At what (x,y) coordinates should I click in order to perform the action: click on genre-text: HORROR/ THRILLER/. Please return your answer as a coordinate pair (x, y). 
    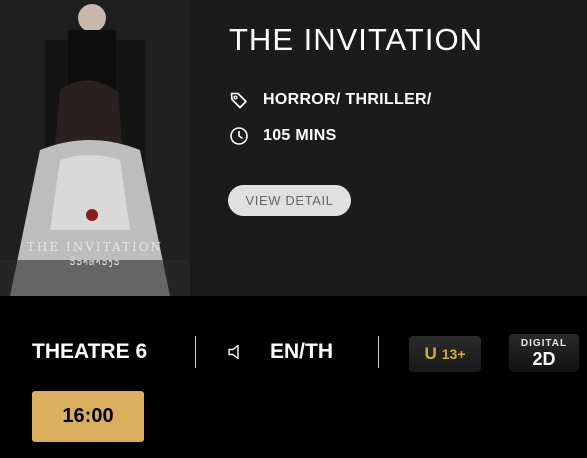
    Looking at the image, I should click on (347, 99).